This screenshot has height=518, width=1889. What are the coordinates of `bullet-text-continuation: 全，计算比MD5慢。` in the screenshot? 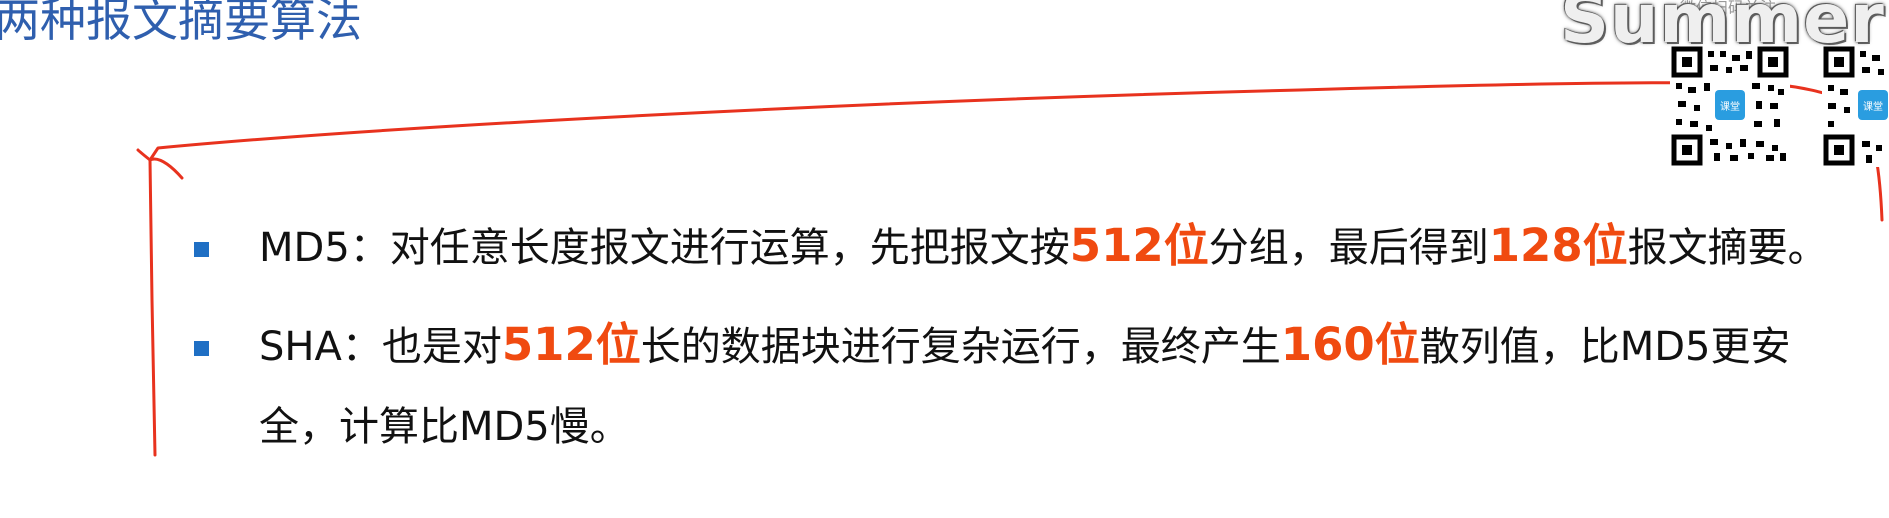 It's located at (444, 427).